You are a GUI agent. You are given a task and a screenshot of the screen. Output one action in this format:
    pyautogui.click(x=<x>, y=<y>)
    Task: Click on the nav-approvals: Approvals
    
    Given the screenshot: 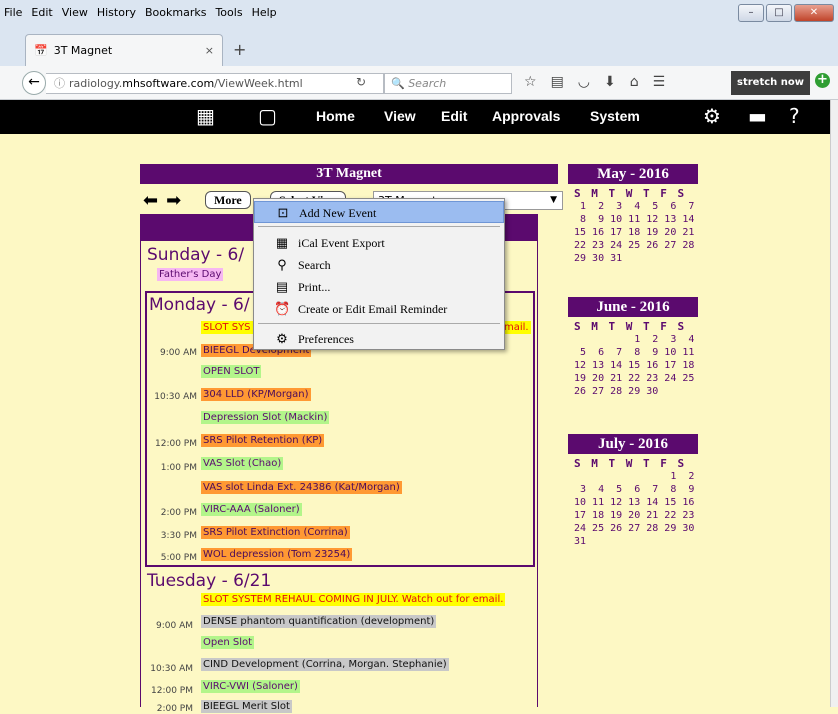 What is the action you would take?
    pyautogui.click(x=526, y=116)
    